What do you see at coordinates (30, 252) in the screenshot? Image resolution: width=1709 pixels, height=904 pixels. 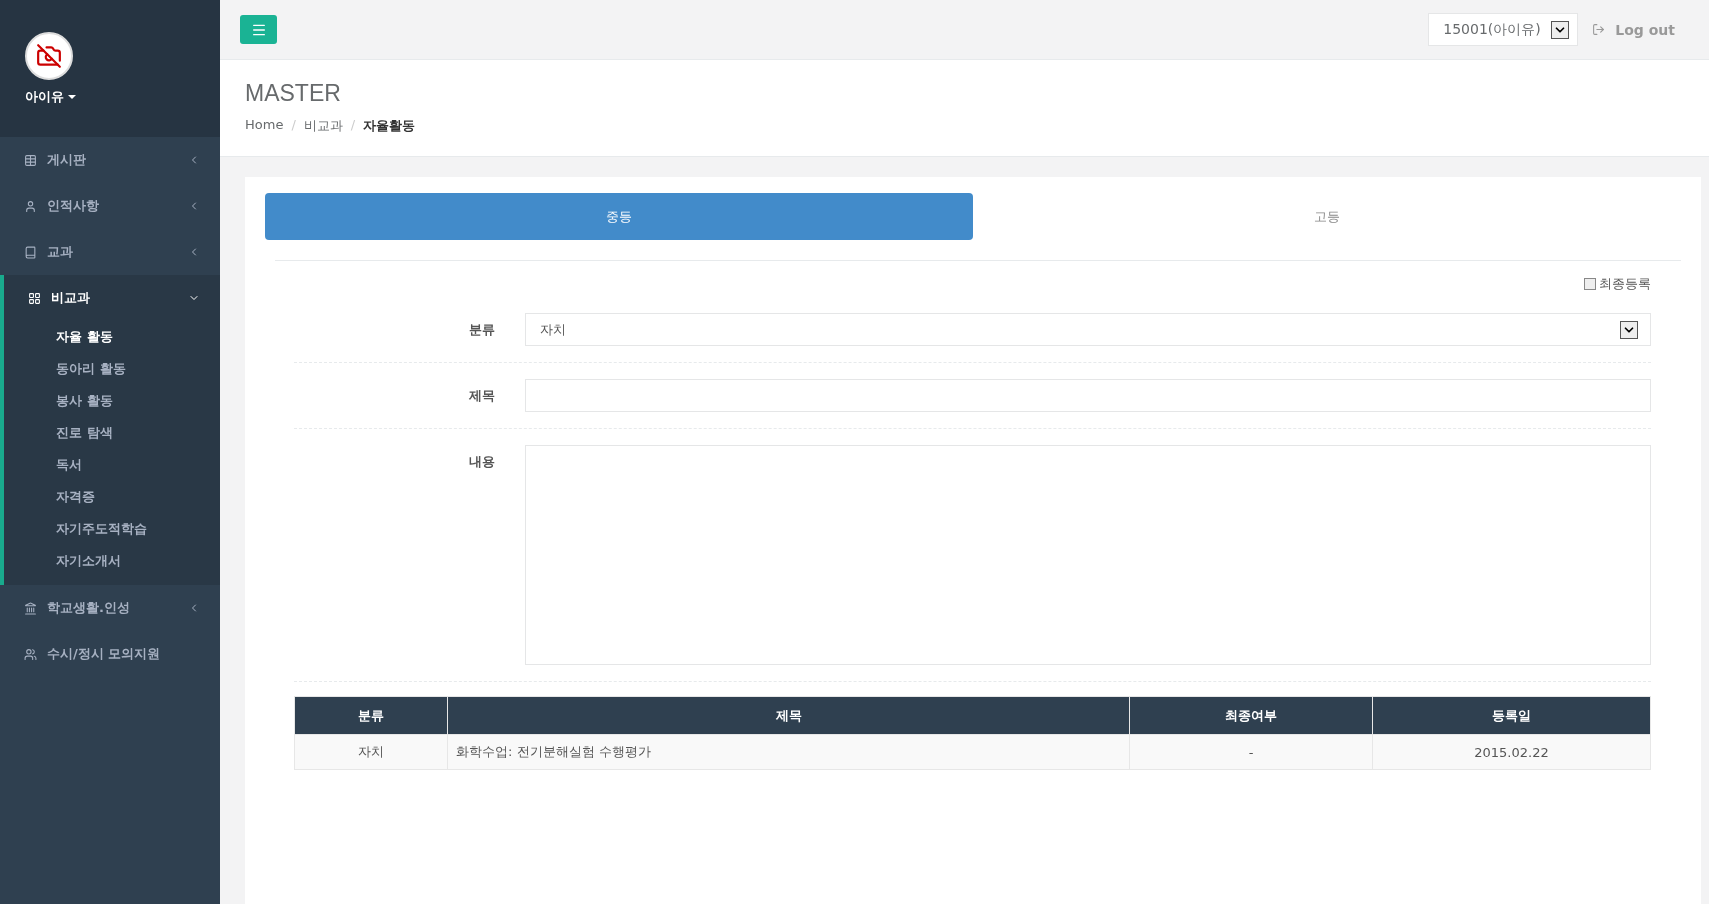 I see `book-icon` at bounding box center [30, 252].